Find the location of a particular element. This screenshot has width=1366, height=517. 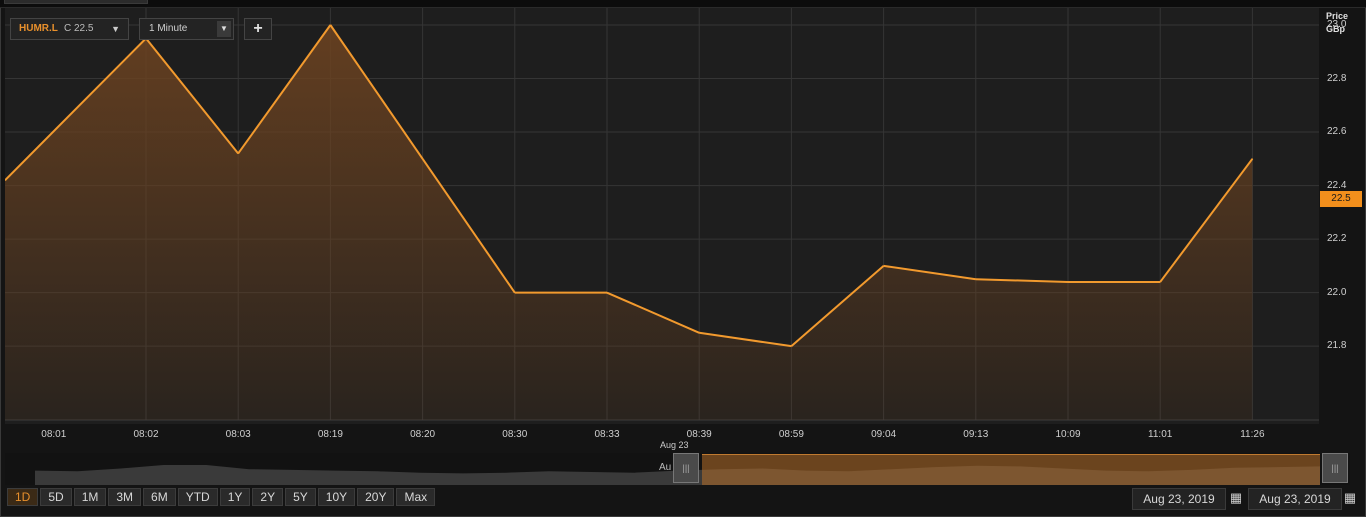

range-button-5d: 5D is located at coordinates (56, 497).